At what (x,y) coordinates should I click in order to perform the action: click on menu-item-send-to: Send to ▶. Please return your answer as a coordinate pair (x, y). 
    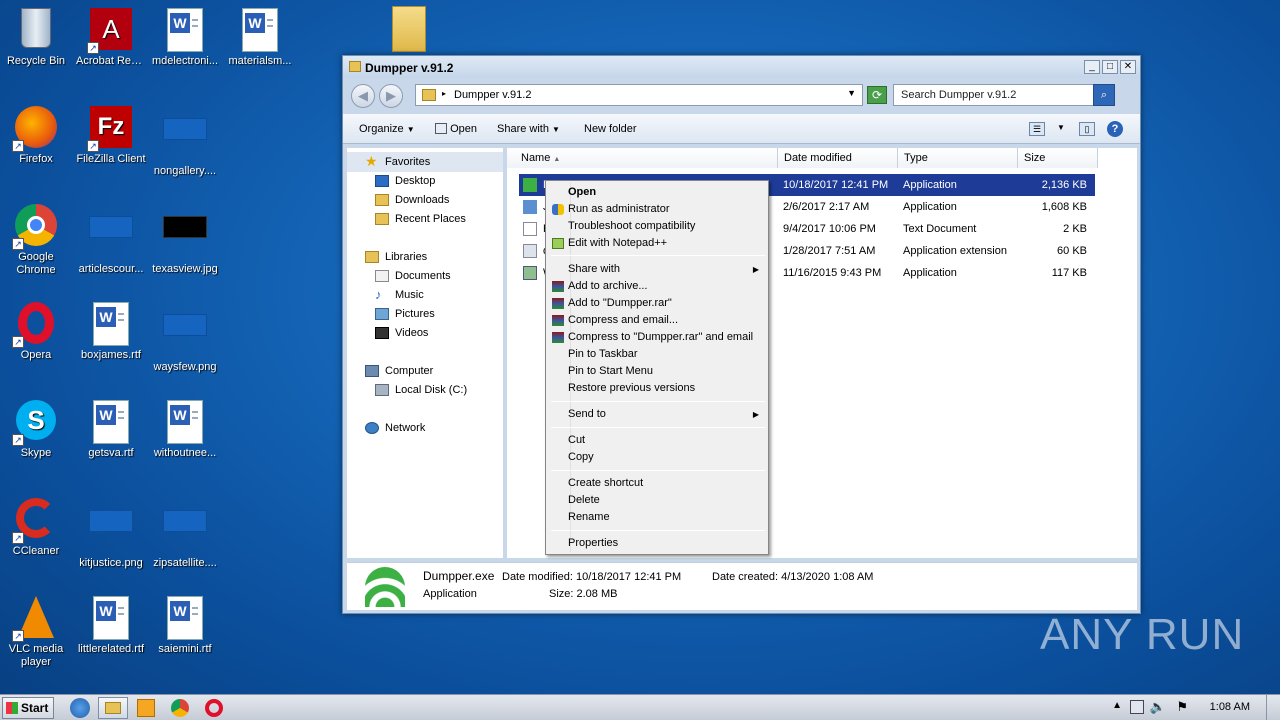
    Looking at the image, I should click on (657, 414).